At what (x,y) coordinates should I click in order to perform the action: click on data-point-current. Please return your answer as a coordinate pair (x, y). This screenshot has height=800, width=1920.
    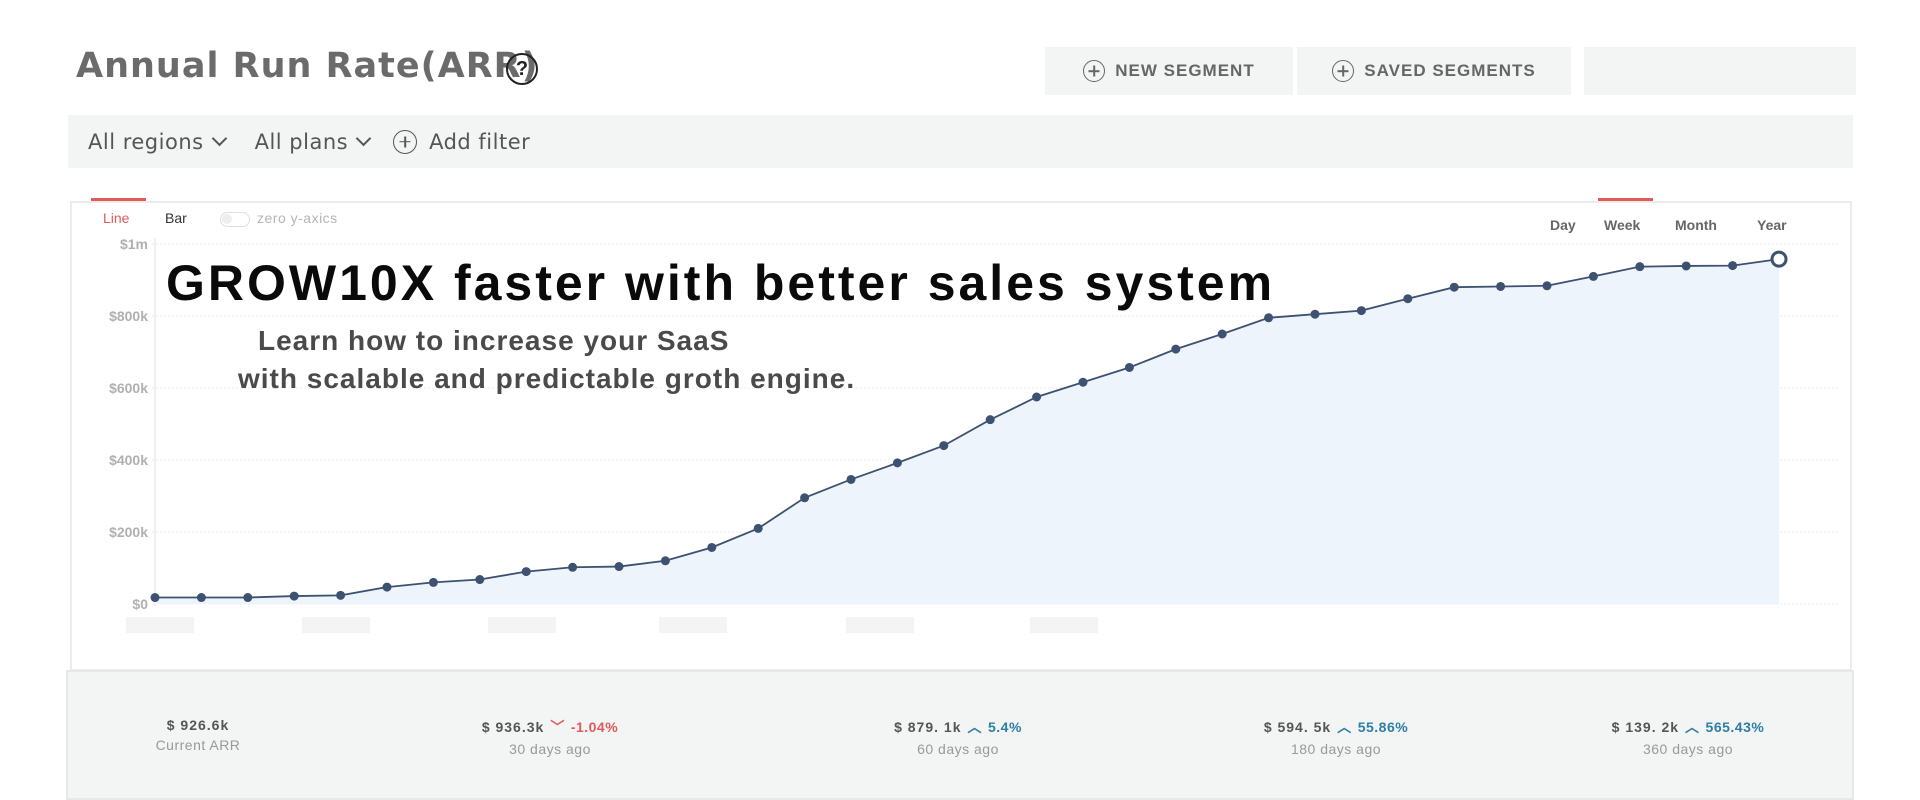
    Looking at the image, I should click on (1779, 259).